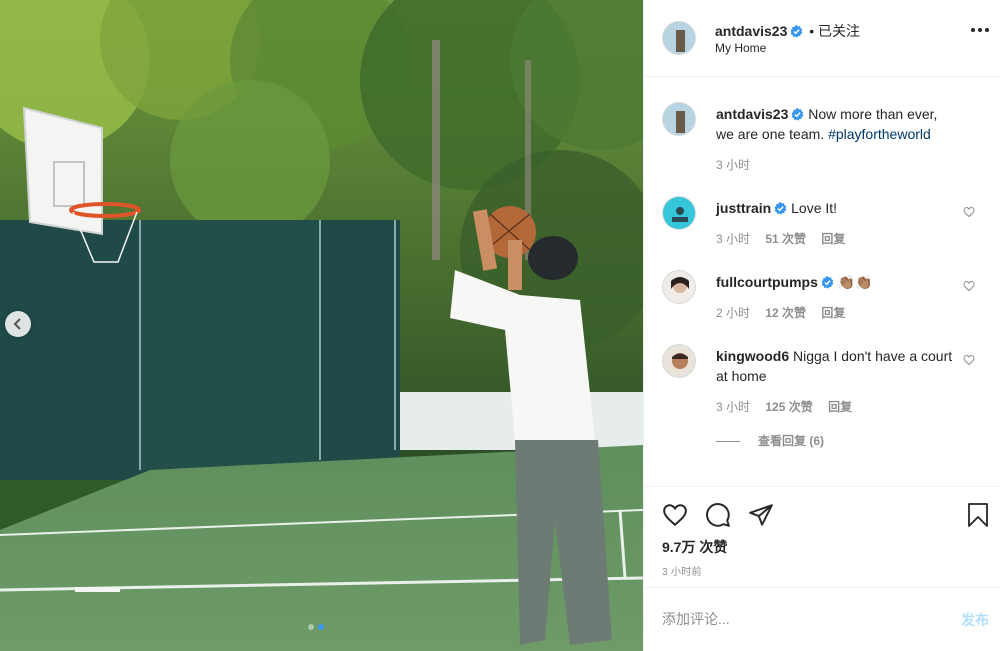  I want to click on view-replies-line, so click(728, 442).